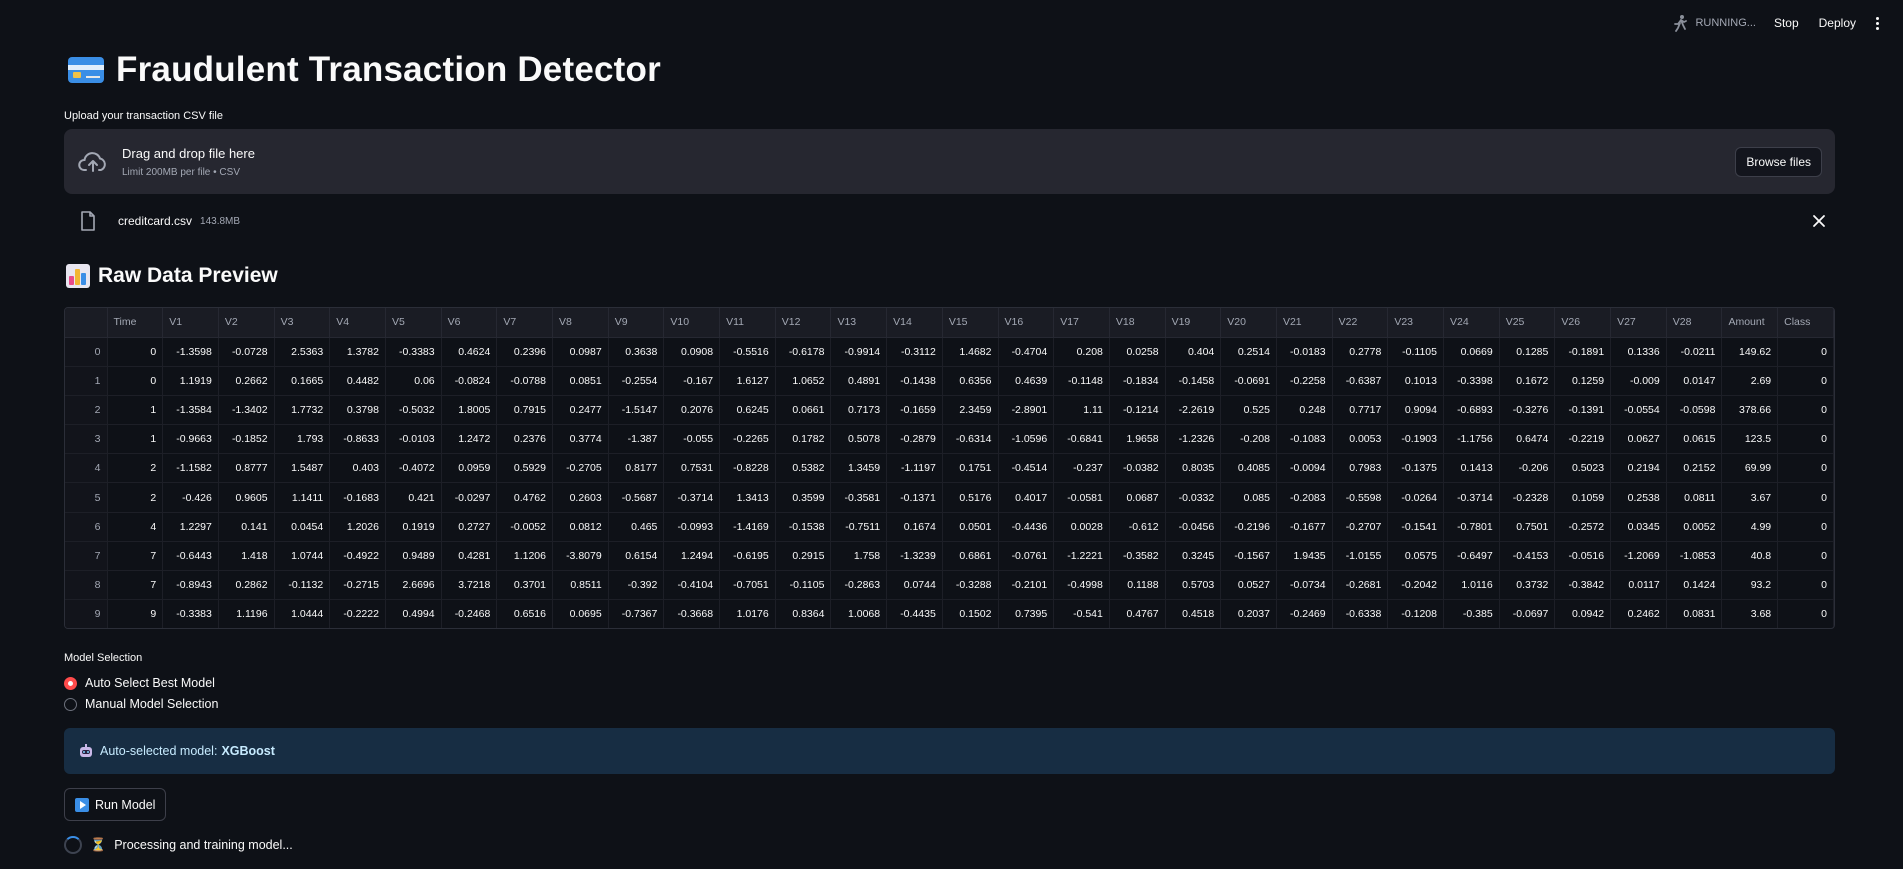 Image resolution: width=1903 pixels, height=869 pixels. Describe the element at coordinates (188, 275) in the screenshot. I see `preview-title: Raw Data Preview` at that location.